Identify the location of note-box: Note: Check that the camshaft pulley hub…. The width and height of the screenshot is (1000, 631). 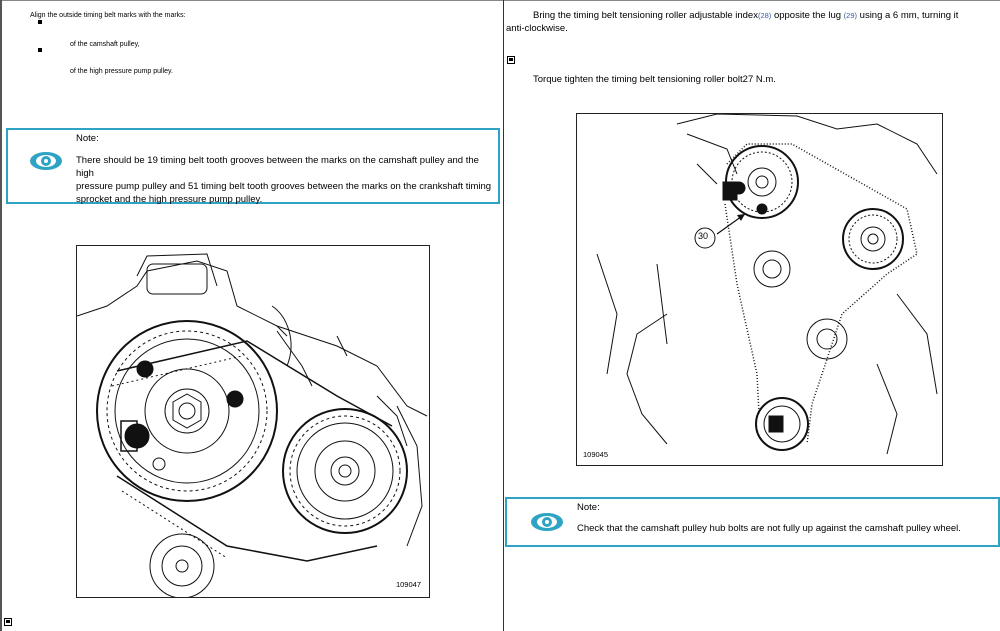
(752, 522).